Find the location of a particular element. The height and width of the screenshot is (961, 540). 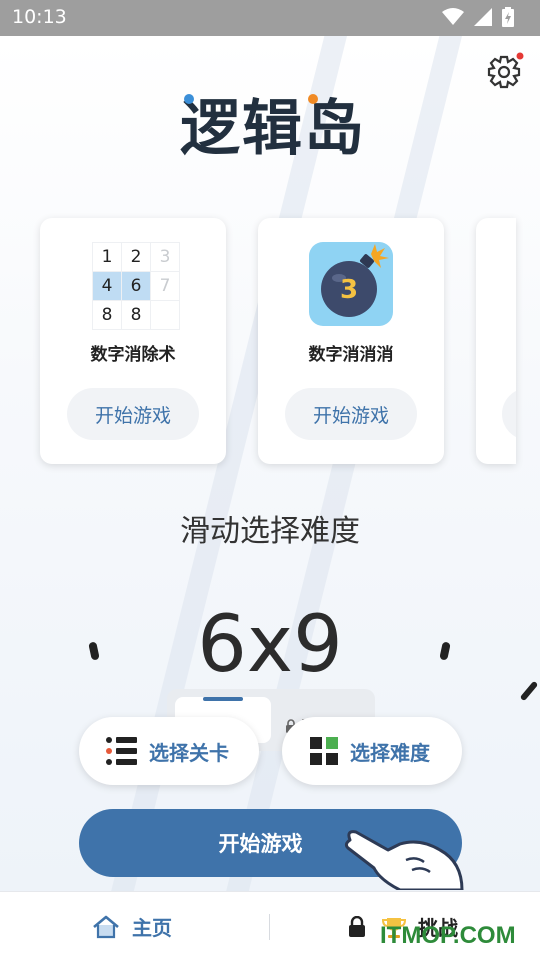

bomb-number: 3 is located at coordinates (349, 290).